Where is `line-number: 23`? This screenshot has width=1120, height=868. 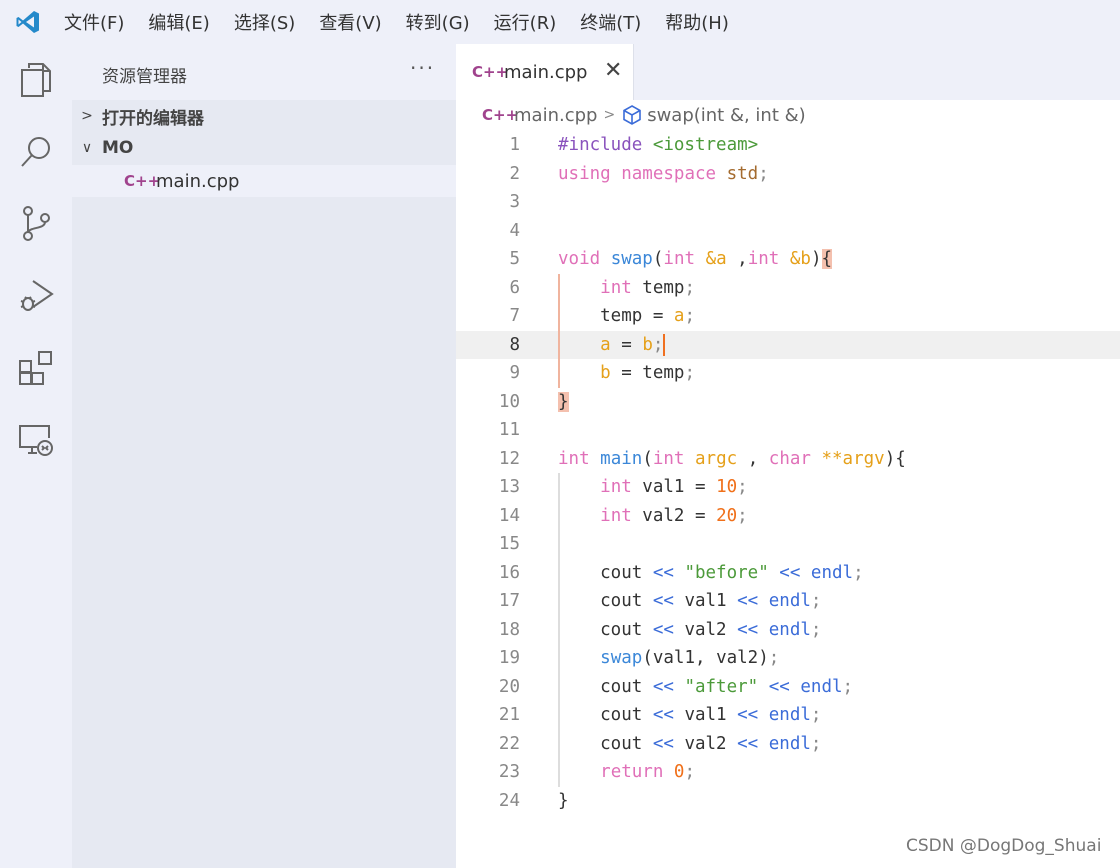
line-number: 23 is located at coordinates (509, 772).